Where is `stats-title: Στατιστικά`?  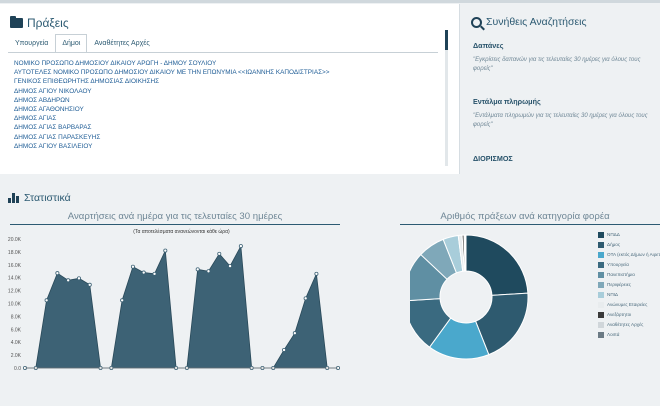 stats-title: Στατιστικά is located at coordinates (39, 198).